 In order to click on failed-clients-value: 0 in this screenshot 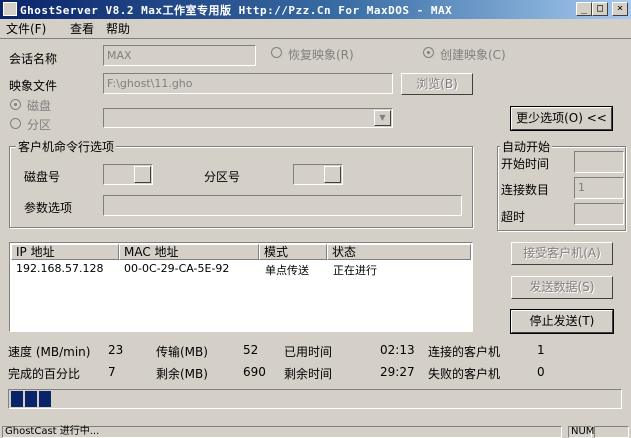, I will do `click(541, 372)`.